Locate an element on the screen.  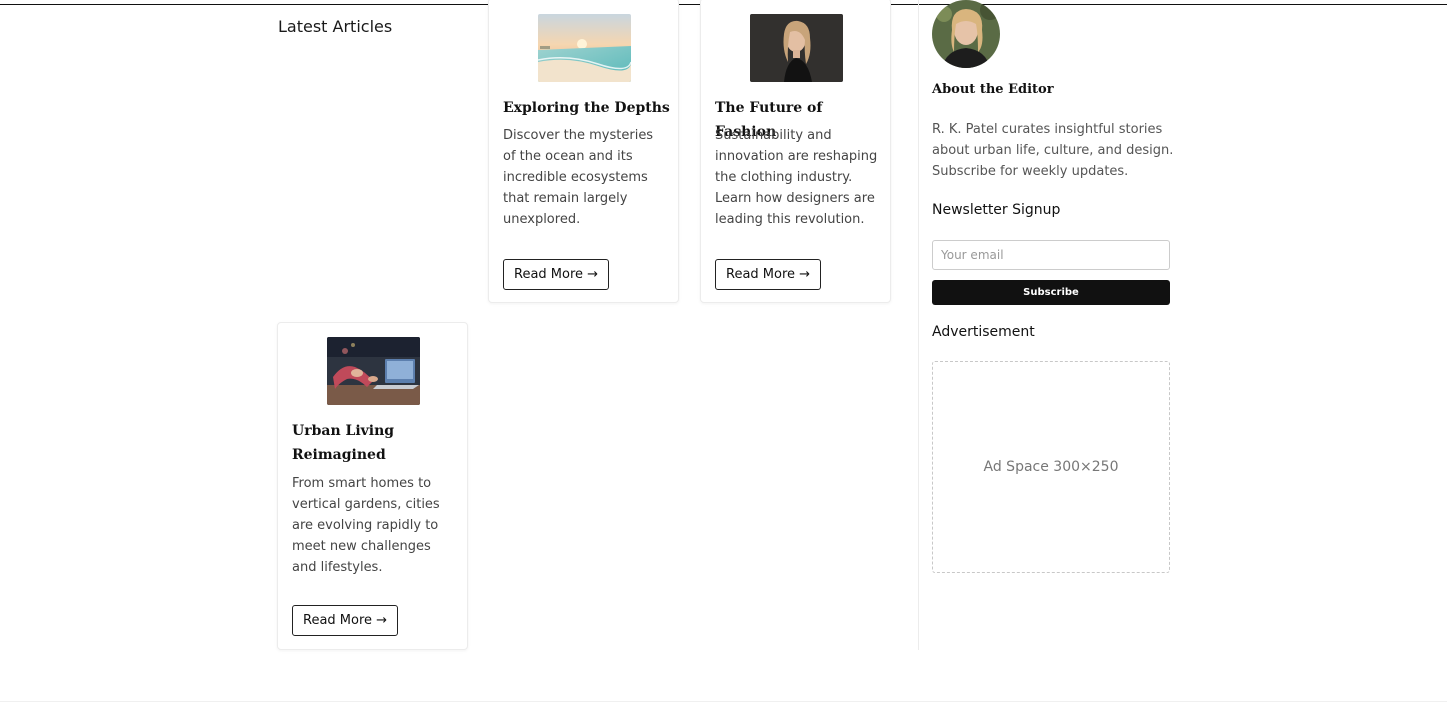
ad-space: Ad Space 300×250 is located at coordinates (1051, 467).